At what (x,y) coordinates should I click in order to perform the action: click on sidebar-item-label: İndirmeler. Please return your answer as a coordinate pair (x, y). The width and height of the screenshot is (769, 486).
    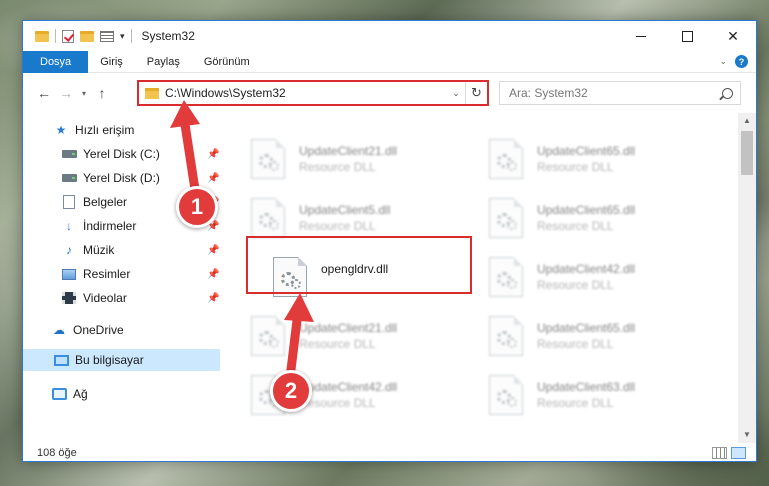
    Looking at the image, I should click on (110, 226).